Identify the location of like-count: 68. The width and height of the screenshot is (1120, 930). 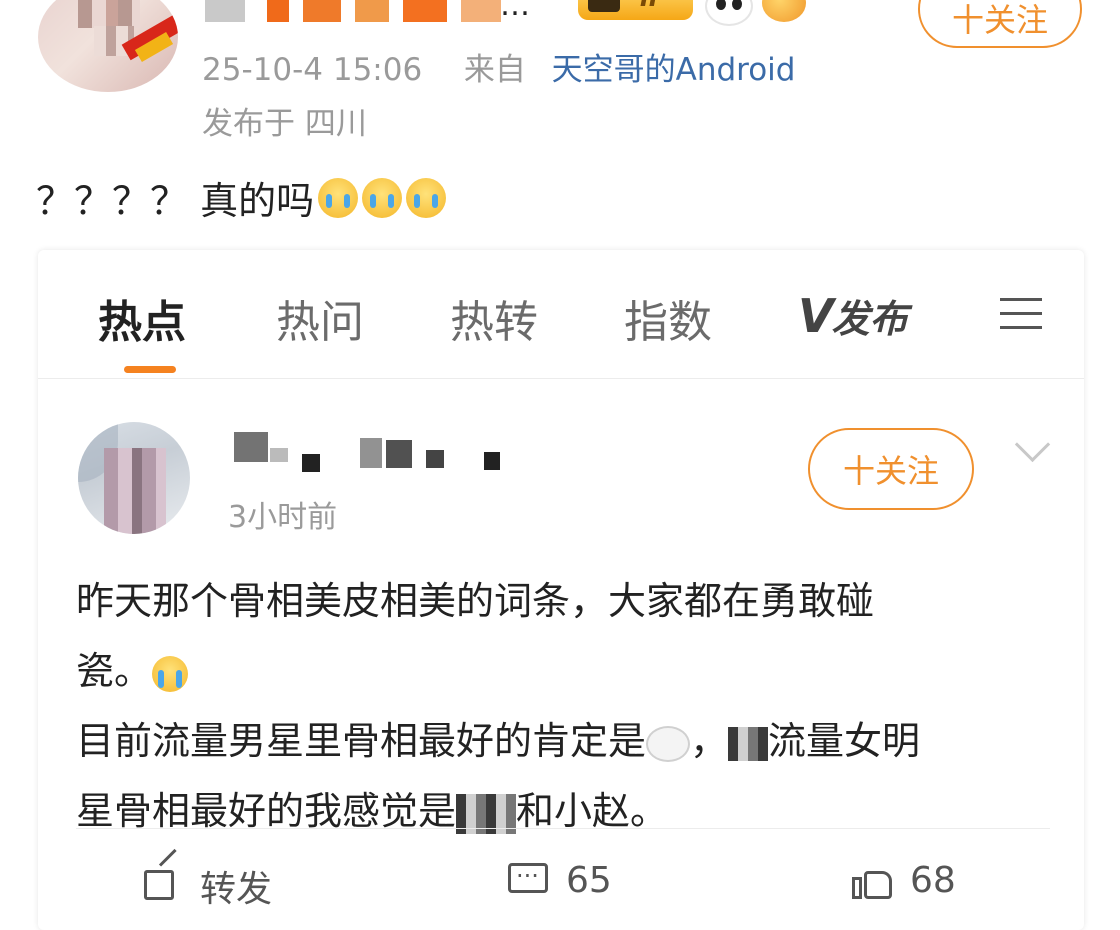
(933, 880).